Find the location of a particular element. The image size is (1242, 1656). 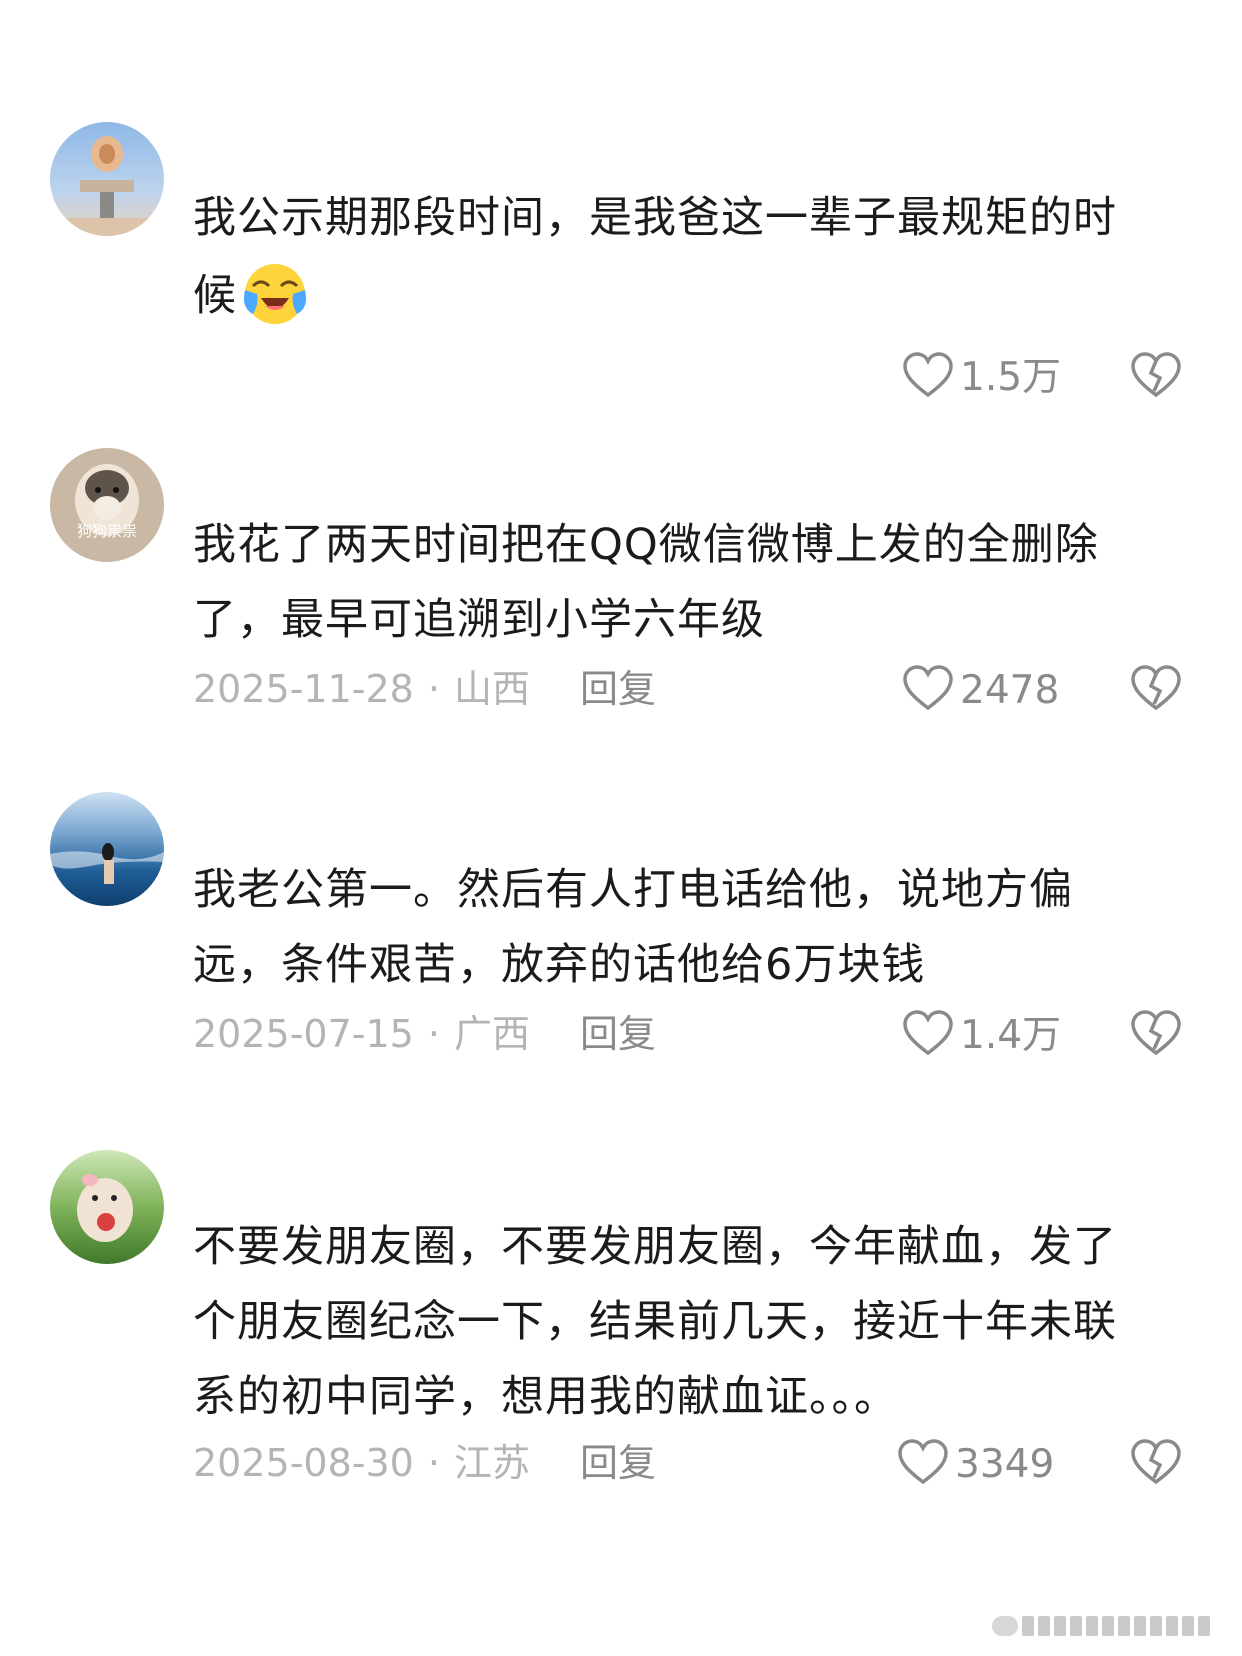

comment-region: 山西 is located at coordinates (491, 689).